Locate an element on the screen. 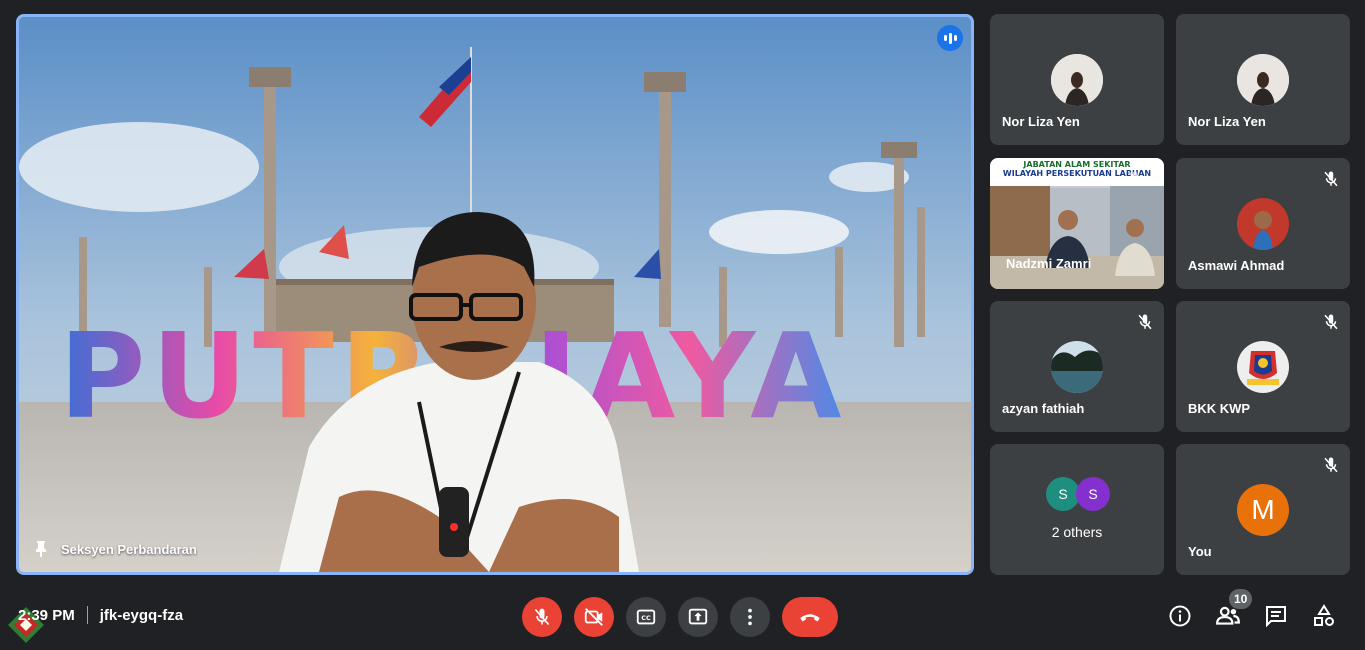  call-end-icon is located at coordinates (810, 618).